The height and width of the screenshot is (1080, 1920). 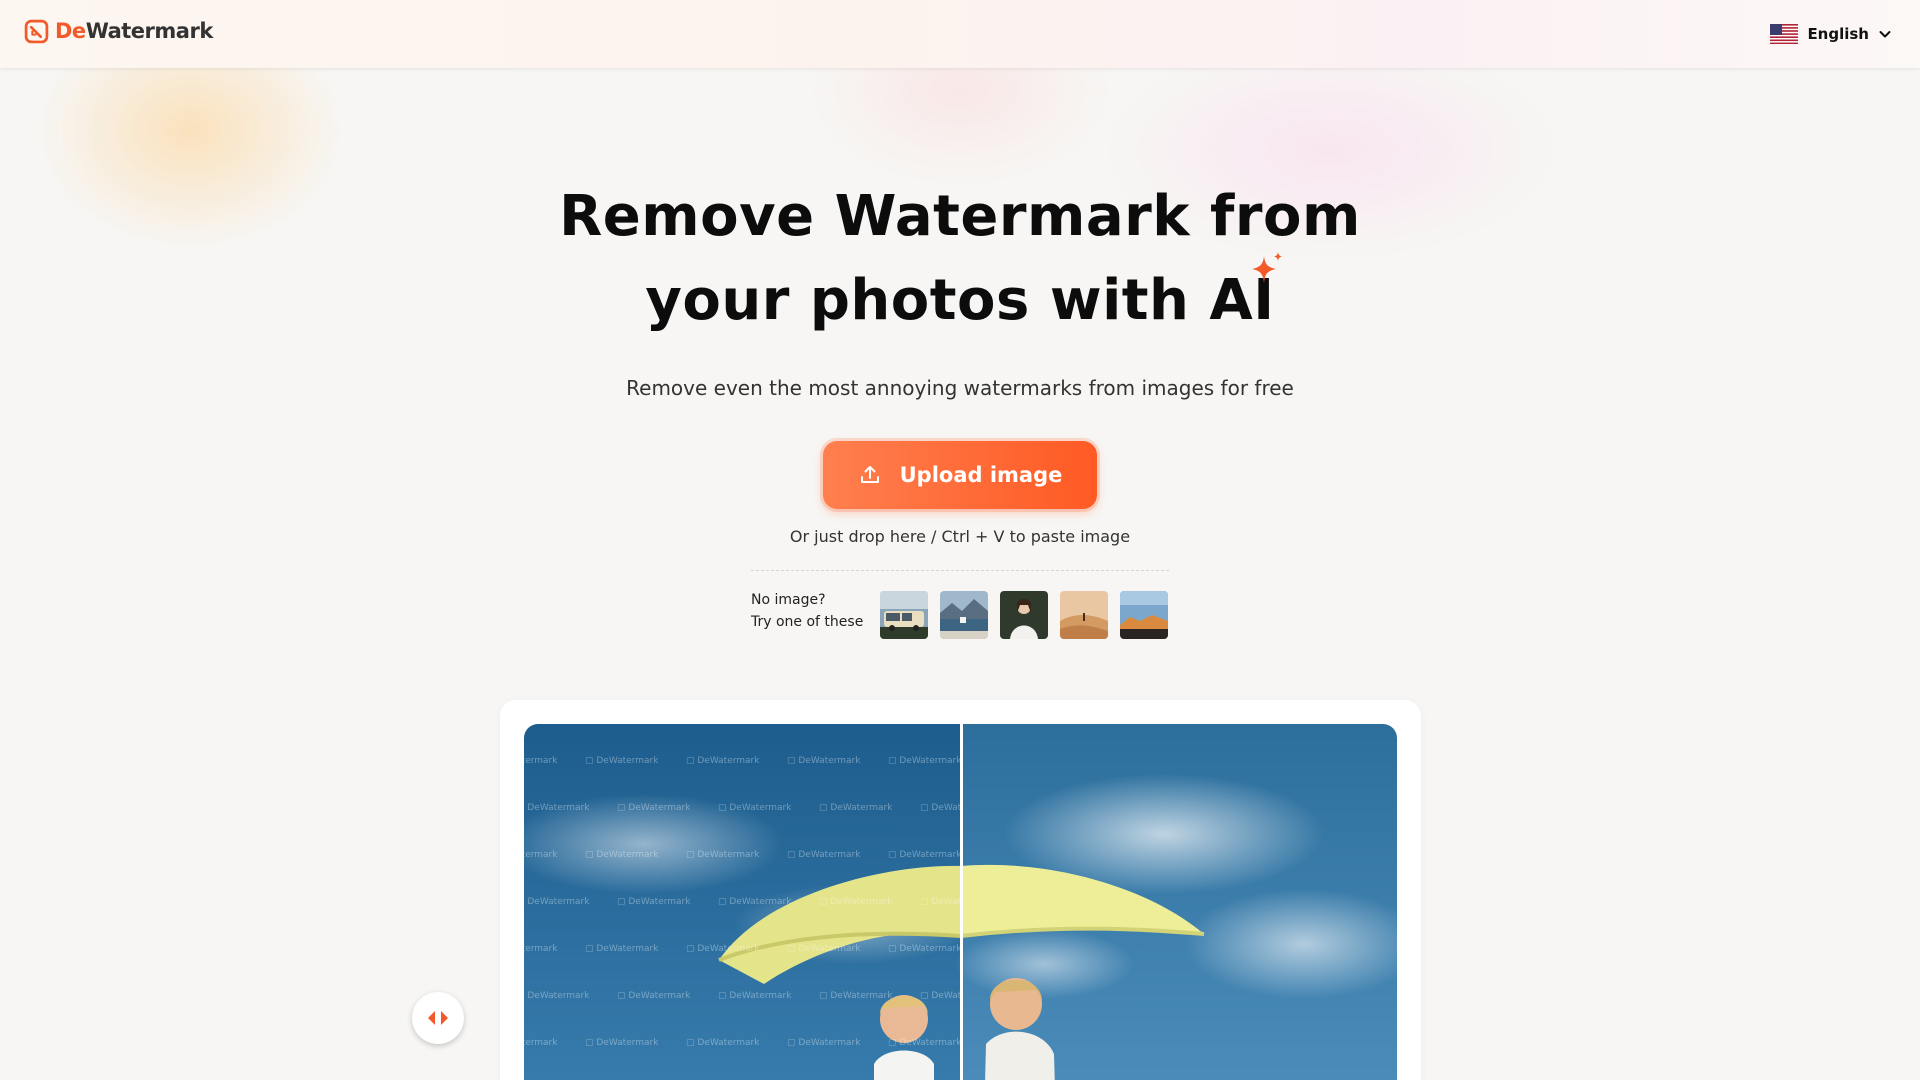 I want to click on divider, so click(x=960, y=570).